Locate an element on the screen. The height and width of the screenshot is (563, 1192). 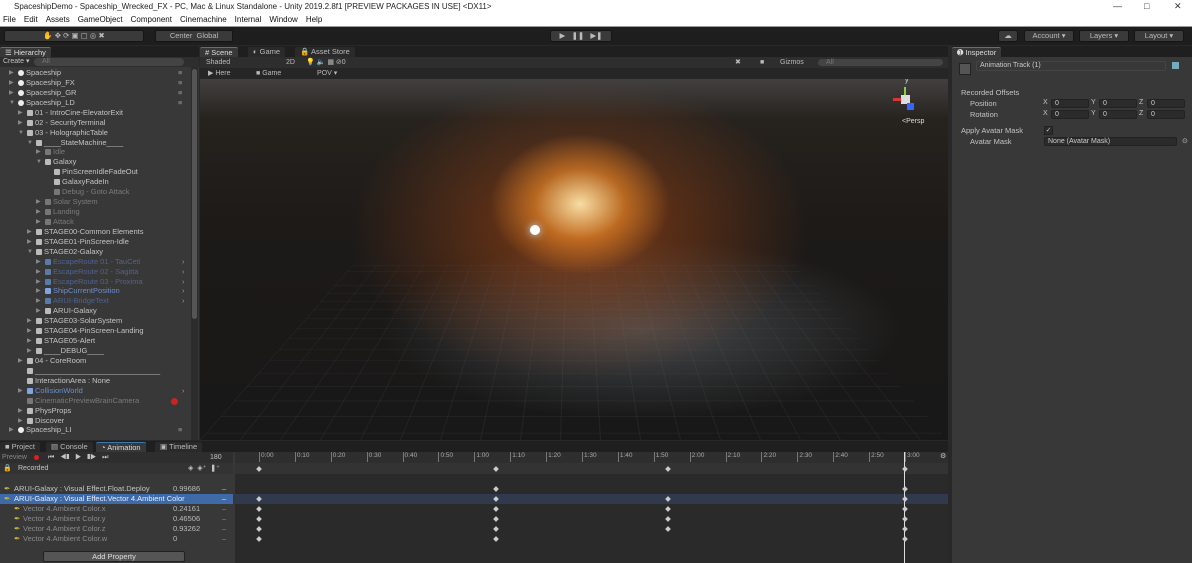
hierarchy-item: ▶ 01 - IntroCine-ElevatorExit is located at coordinates (95, 113).